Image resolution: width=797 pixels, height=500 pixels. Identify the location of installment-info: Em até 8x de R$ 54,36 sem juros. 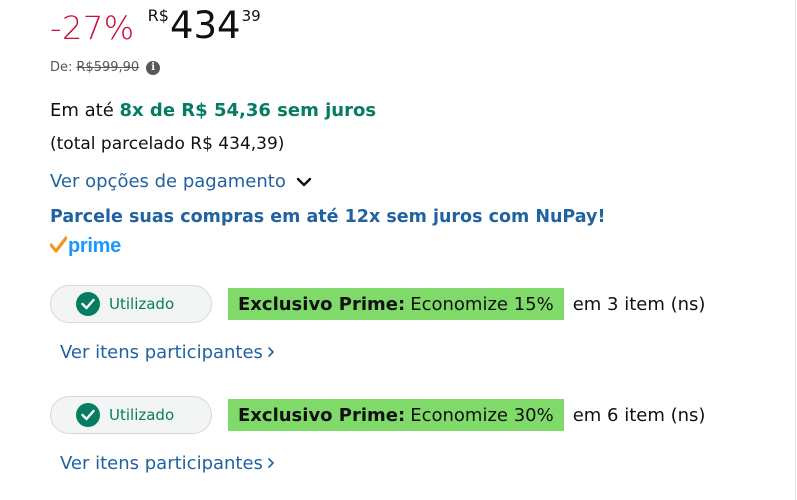
(213, 110).